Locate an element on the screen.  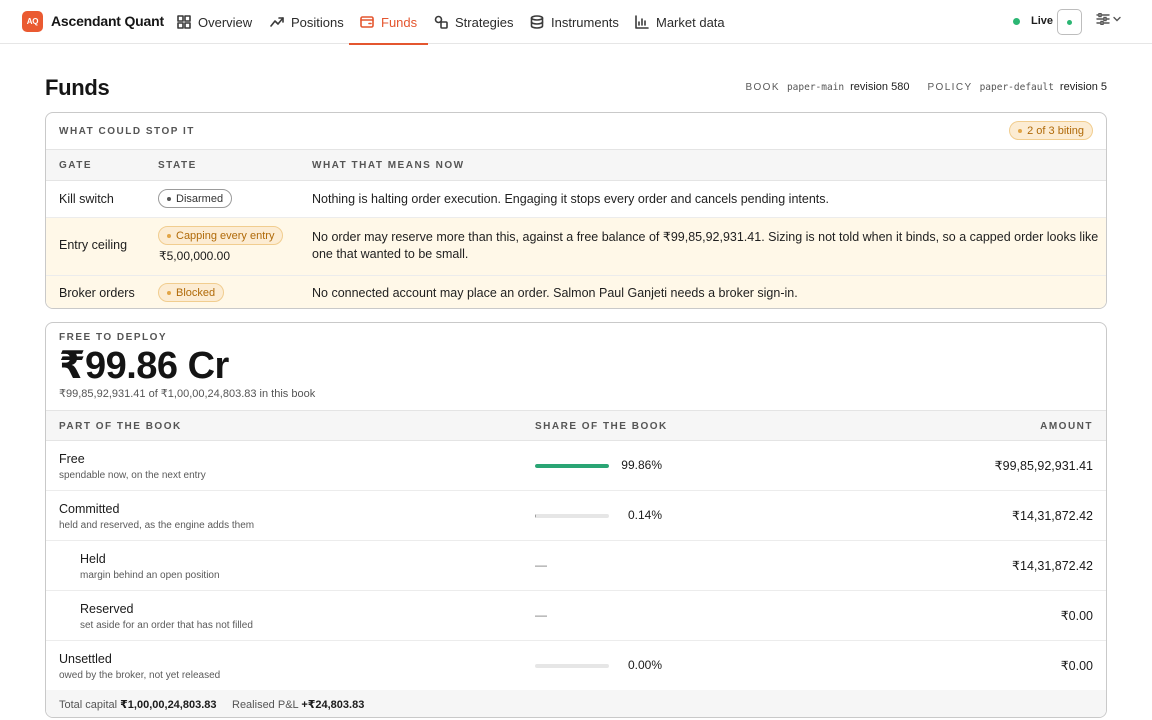
nav-strategies-label: Strategies is located at coordinates (484, 22).